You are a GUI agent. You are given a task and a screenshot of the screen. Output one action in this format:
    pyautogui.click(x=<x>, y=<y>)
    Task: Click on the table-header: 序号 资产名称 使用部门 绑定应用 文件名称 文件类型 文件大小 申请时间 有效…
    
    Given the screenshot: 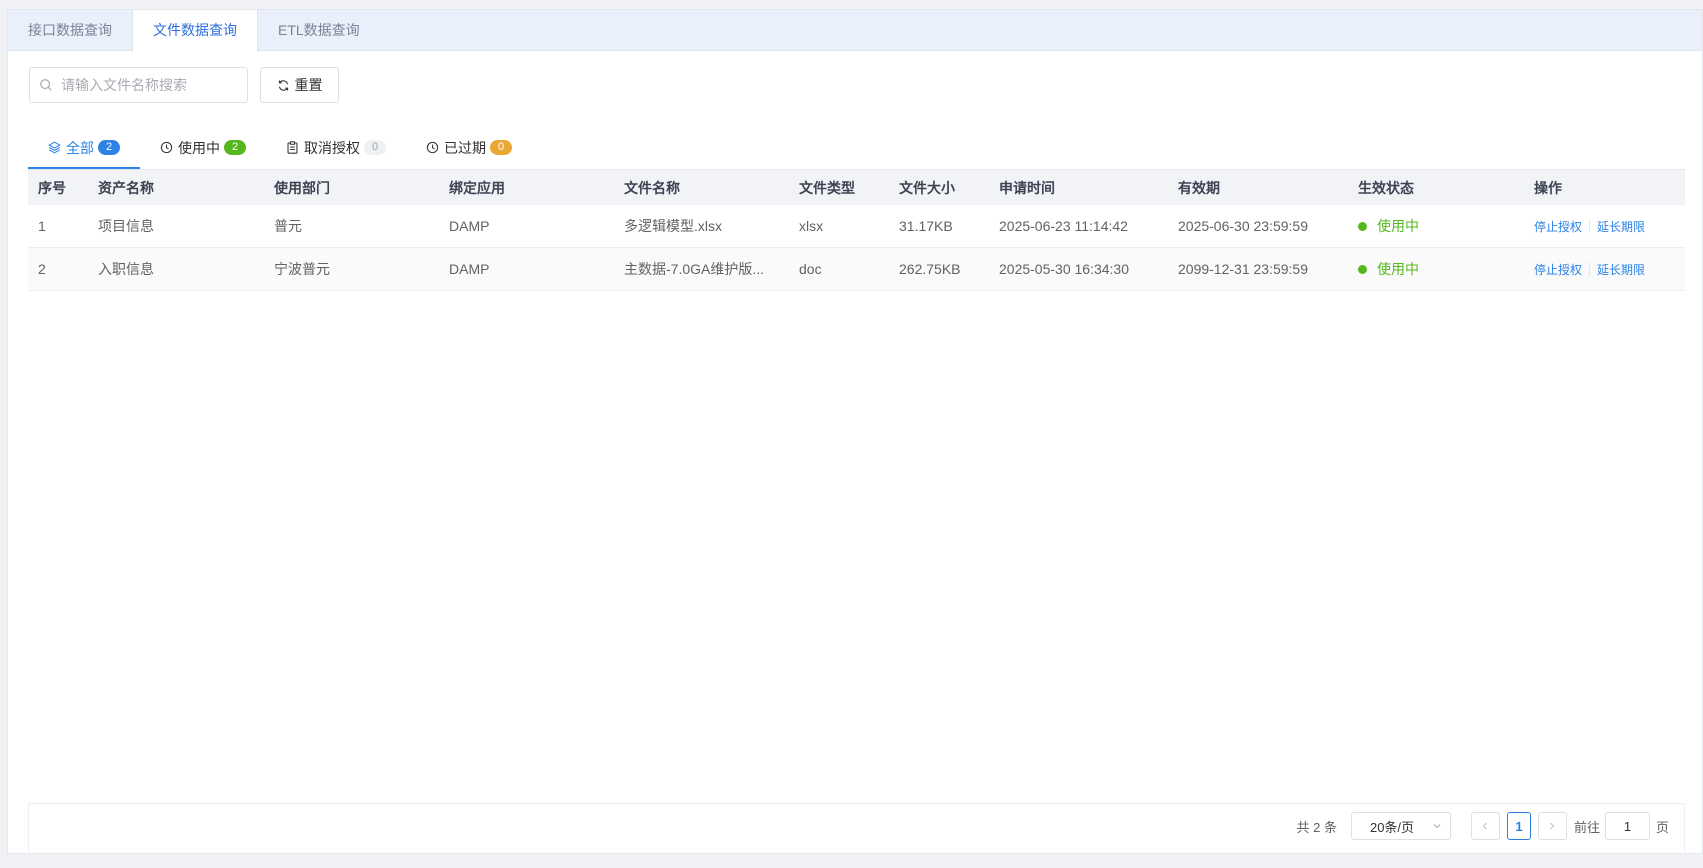 What is the action you would take?
    pyautogui.click(x=856, y=187)
    